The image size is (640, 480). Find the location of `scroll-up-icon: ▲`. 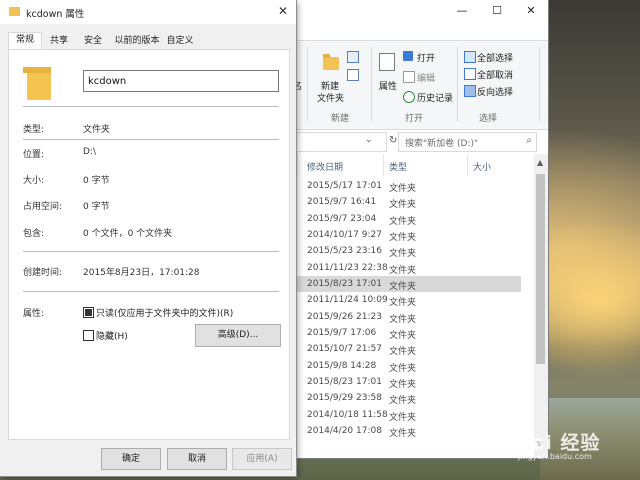

scroll-up-icon: ▲ is located at coordinates (540, 162).